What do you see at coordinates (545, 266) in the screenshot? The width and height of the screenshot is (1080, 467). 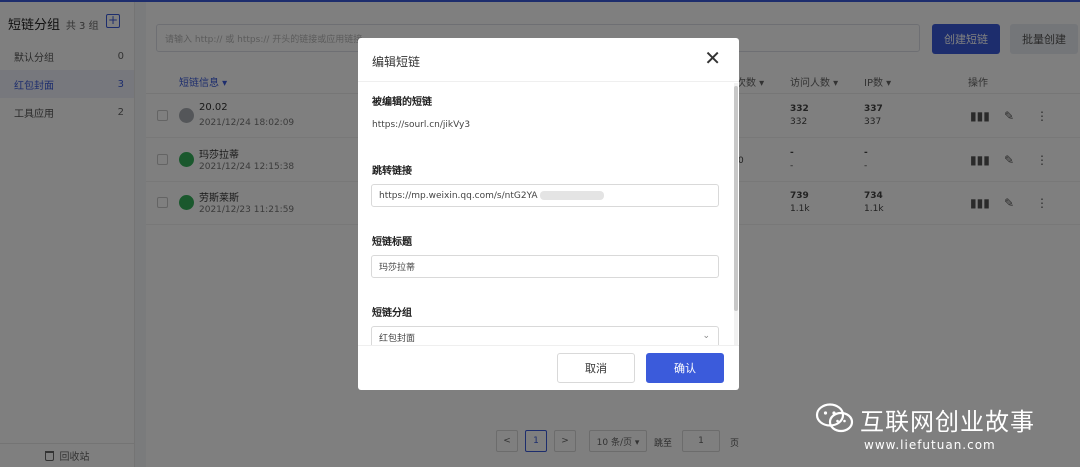 I see `link-title-input: 玛莎拉蒂` at bounding box center [545, 266].